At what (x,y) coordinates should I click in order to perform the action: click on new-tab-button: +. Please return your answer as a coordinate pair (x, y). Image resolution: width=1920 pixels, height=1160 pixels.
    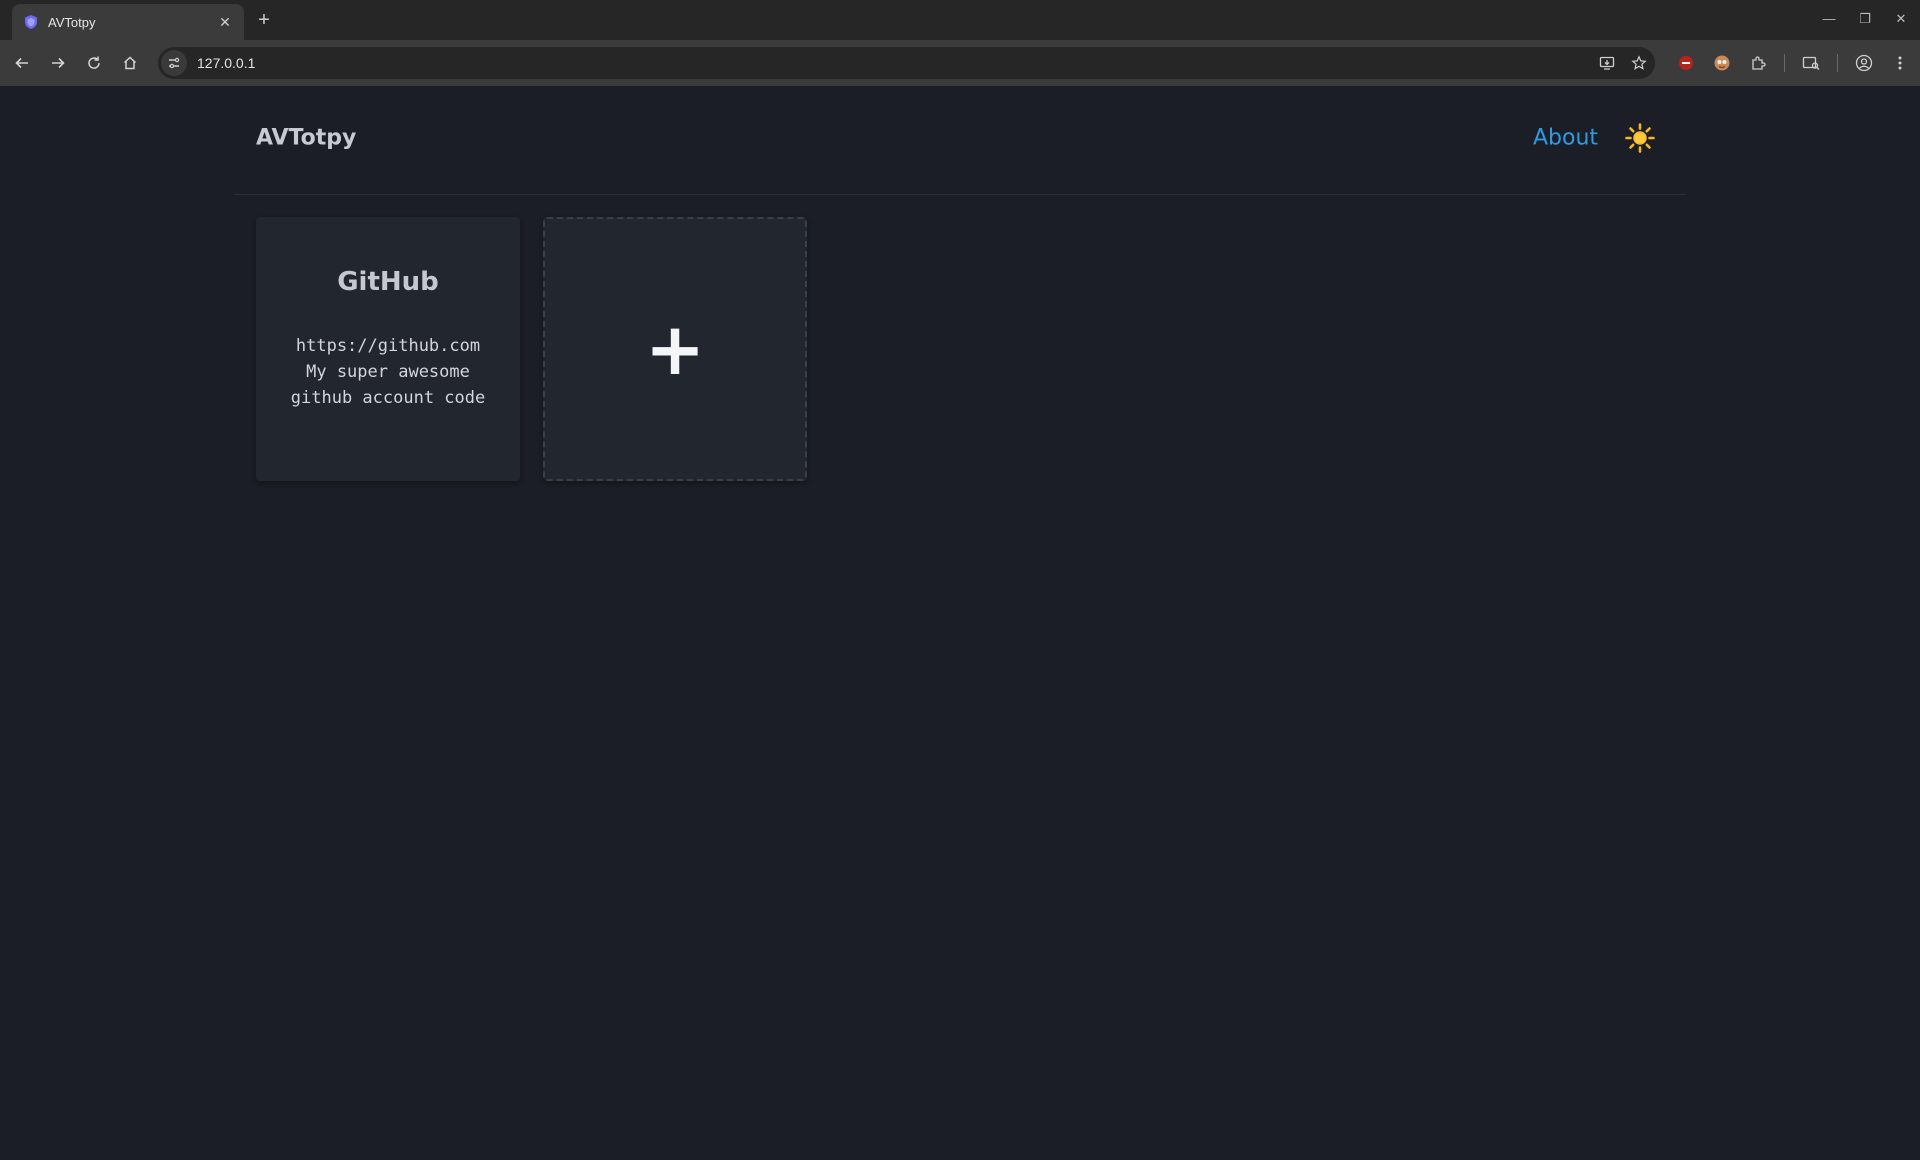
    Looking at the image, I should click on (264, 20).